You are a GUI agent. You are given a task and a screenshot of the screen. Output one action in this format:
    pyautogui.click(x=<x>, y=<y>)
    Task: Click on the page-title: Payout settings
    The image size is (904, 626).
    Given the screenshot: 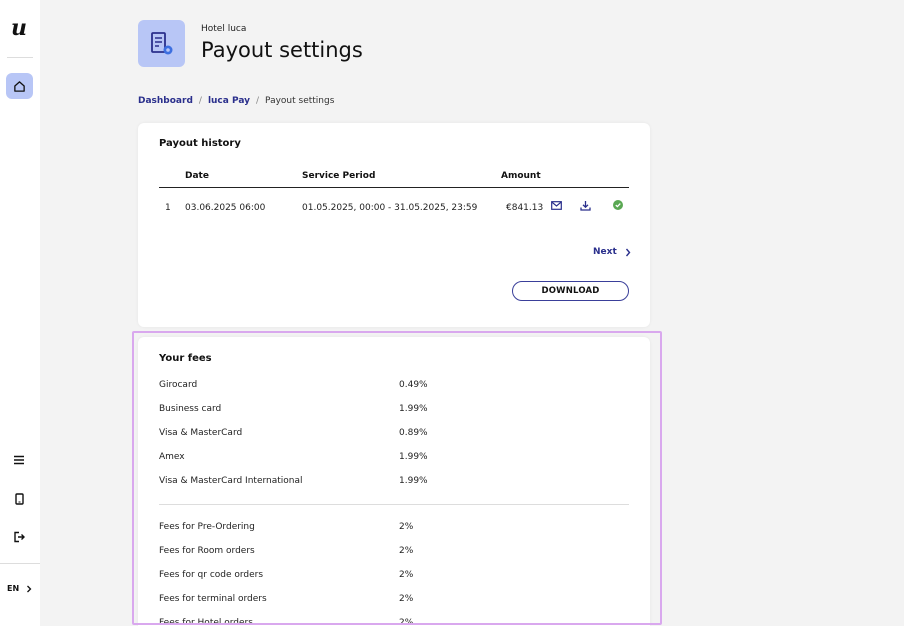 What is the action you would take?
    pyautogui.click(x=282, y=50)
    